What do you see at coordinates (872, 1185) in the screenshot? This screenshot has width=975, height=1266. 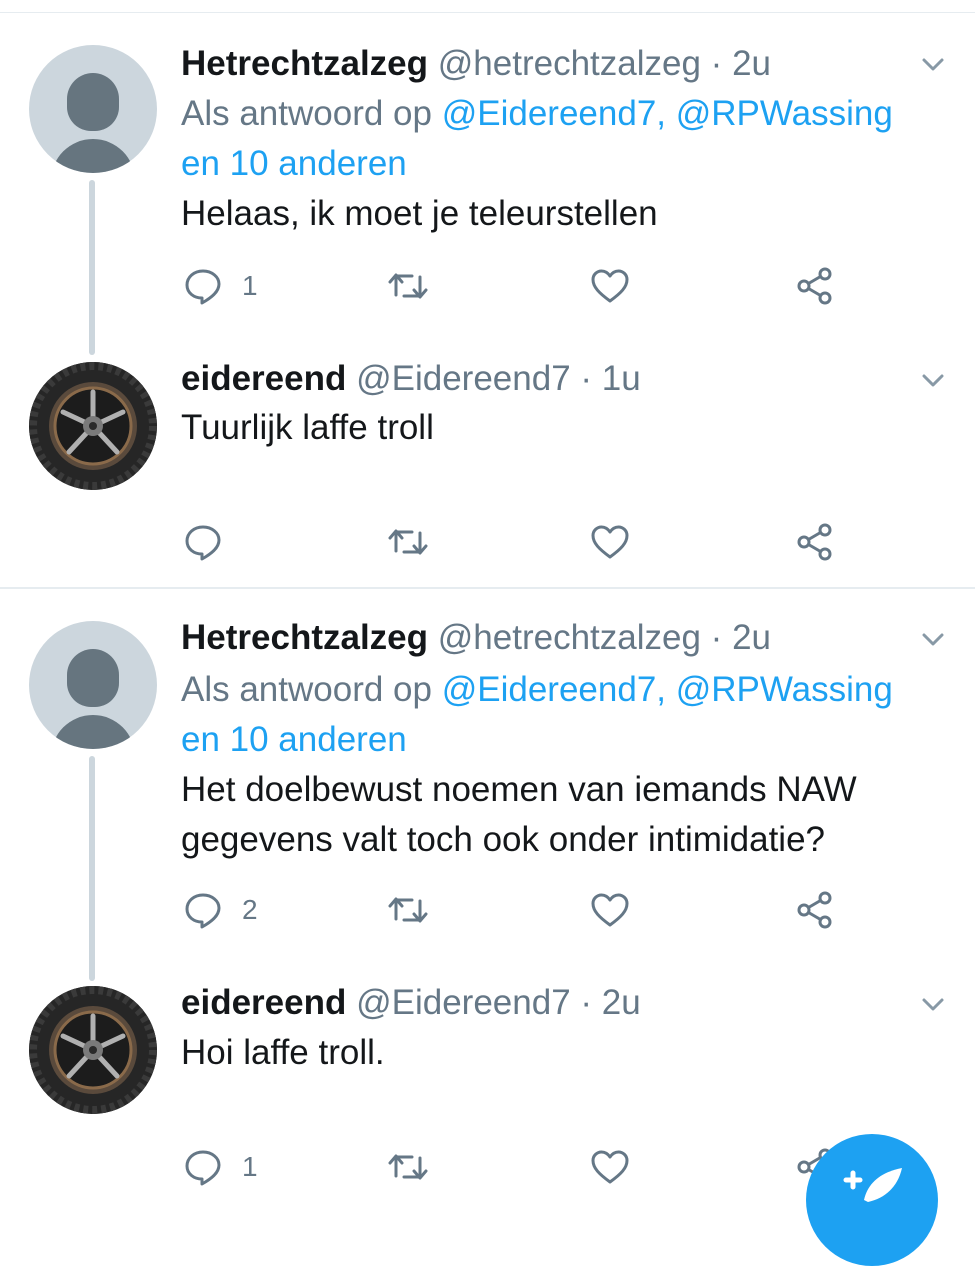 I see `compose-tweet-icon` at bounding box center [872, 1185].